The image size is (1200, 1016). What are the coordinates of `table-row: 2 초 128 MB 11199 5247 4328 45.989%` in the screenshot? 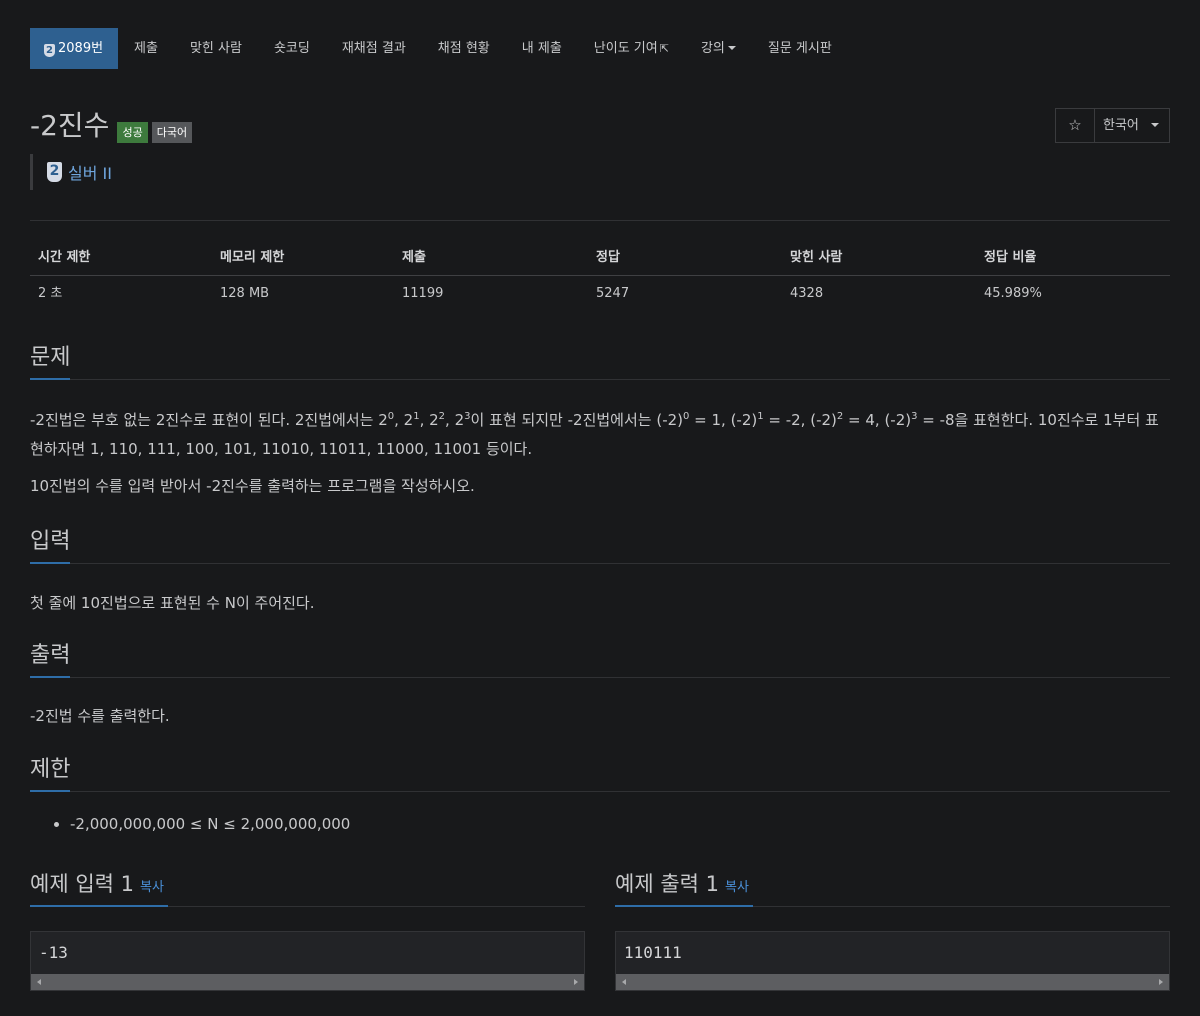 It's located at (600, 294).